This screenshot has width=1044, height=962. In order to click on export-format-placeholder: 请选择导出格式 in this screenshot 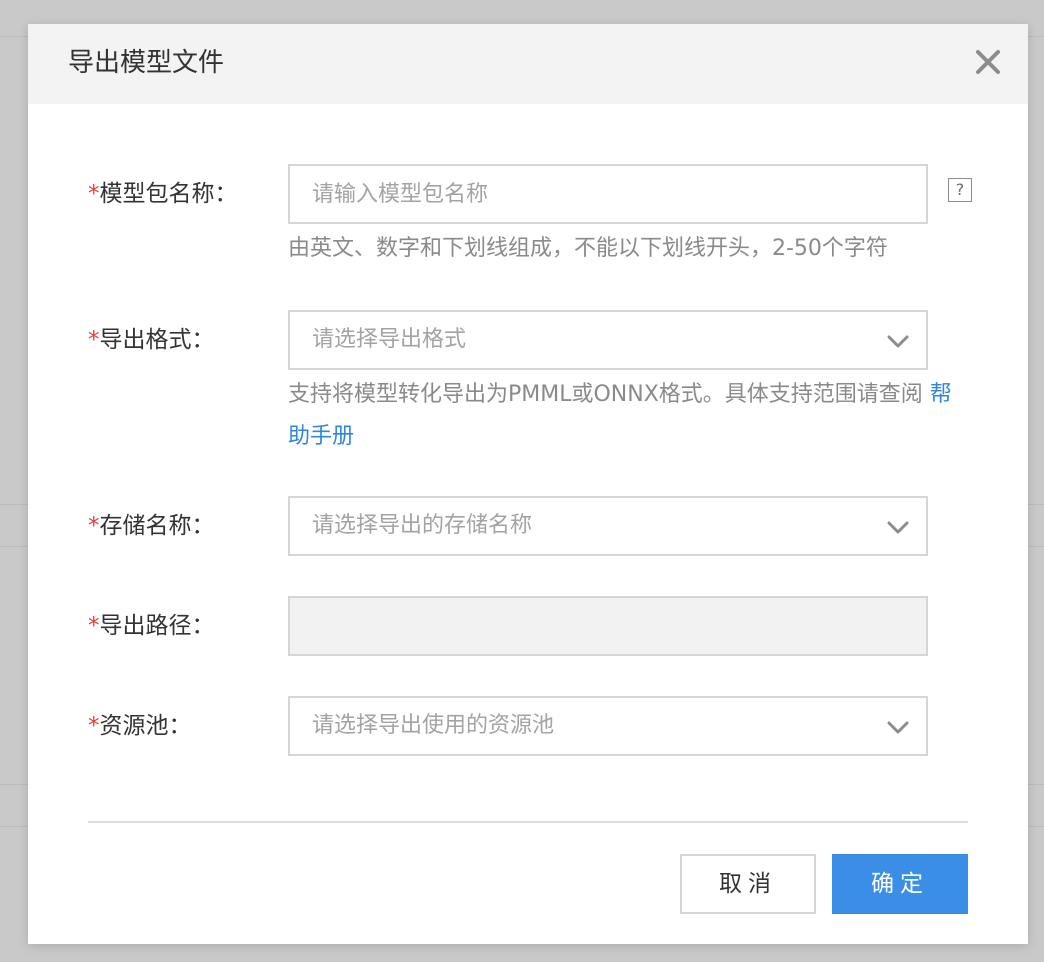, I will do `click(389, 339)`.